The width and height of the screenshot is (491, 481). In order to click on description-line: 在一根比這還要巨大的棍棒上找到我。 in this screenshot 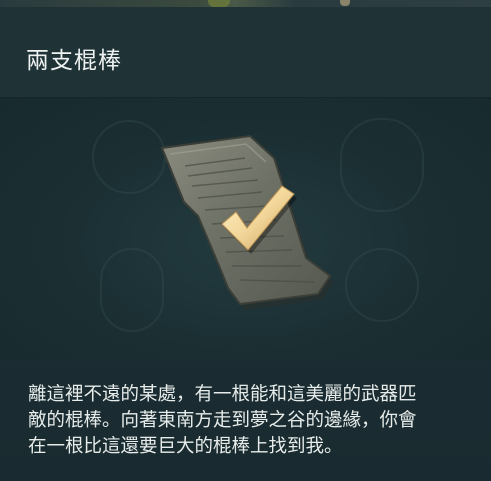, I will do `click(185, 446)`.